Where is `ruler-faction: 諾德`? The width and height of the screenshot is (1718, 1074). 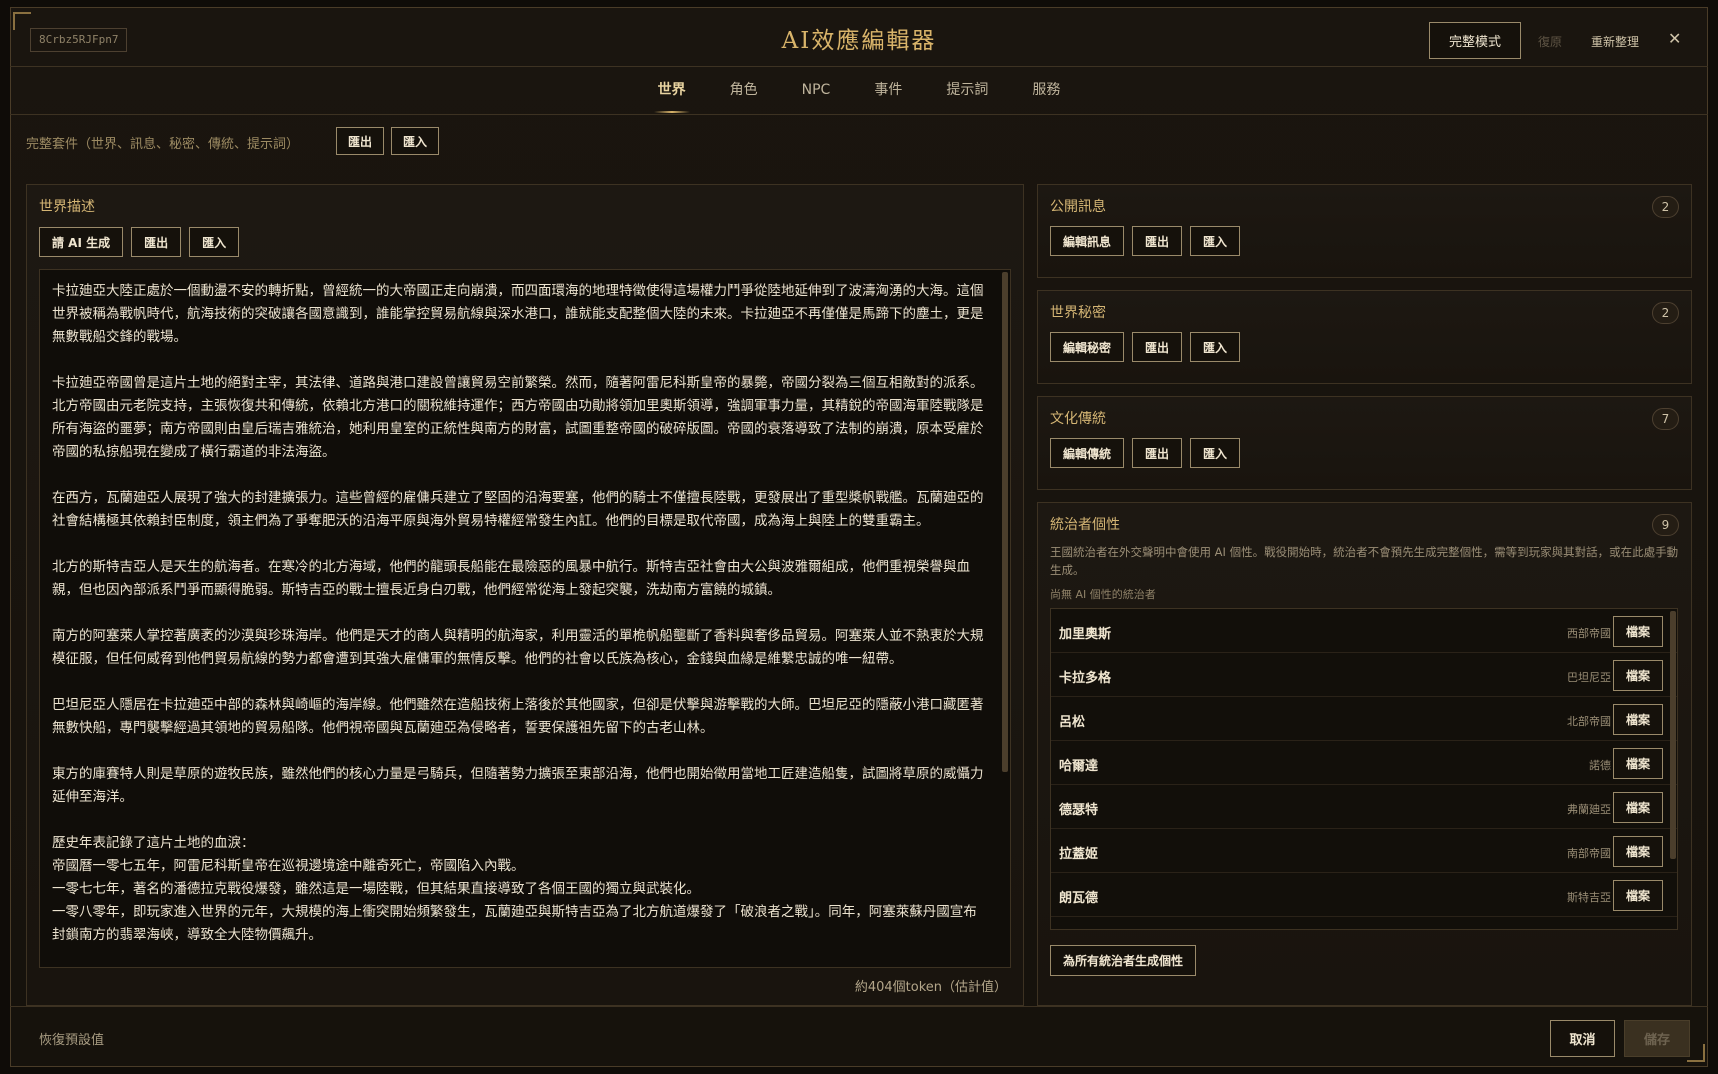 ruler-faction: 諾德 is located at coordinates (1600, 765).